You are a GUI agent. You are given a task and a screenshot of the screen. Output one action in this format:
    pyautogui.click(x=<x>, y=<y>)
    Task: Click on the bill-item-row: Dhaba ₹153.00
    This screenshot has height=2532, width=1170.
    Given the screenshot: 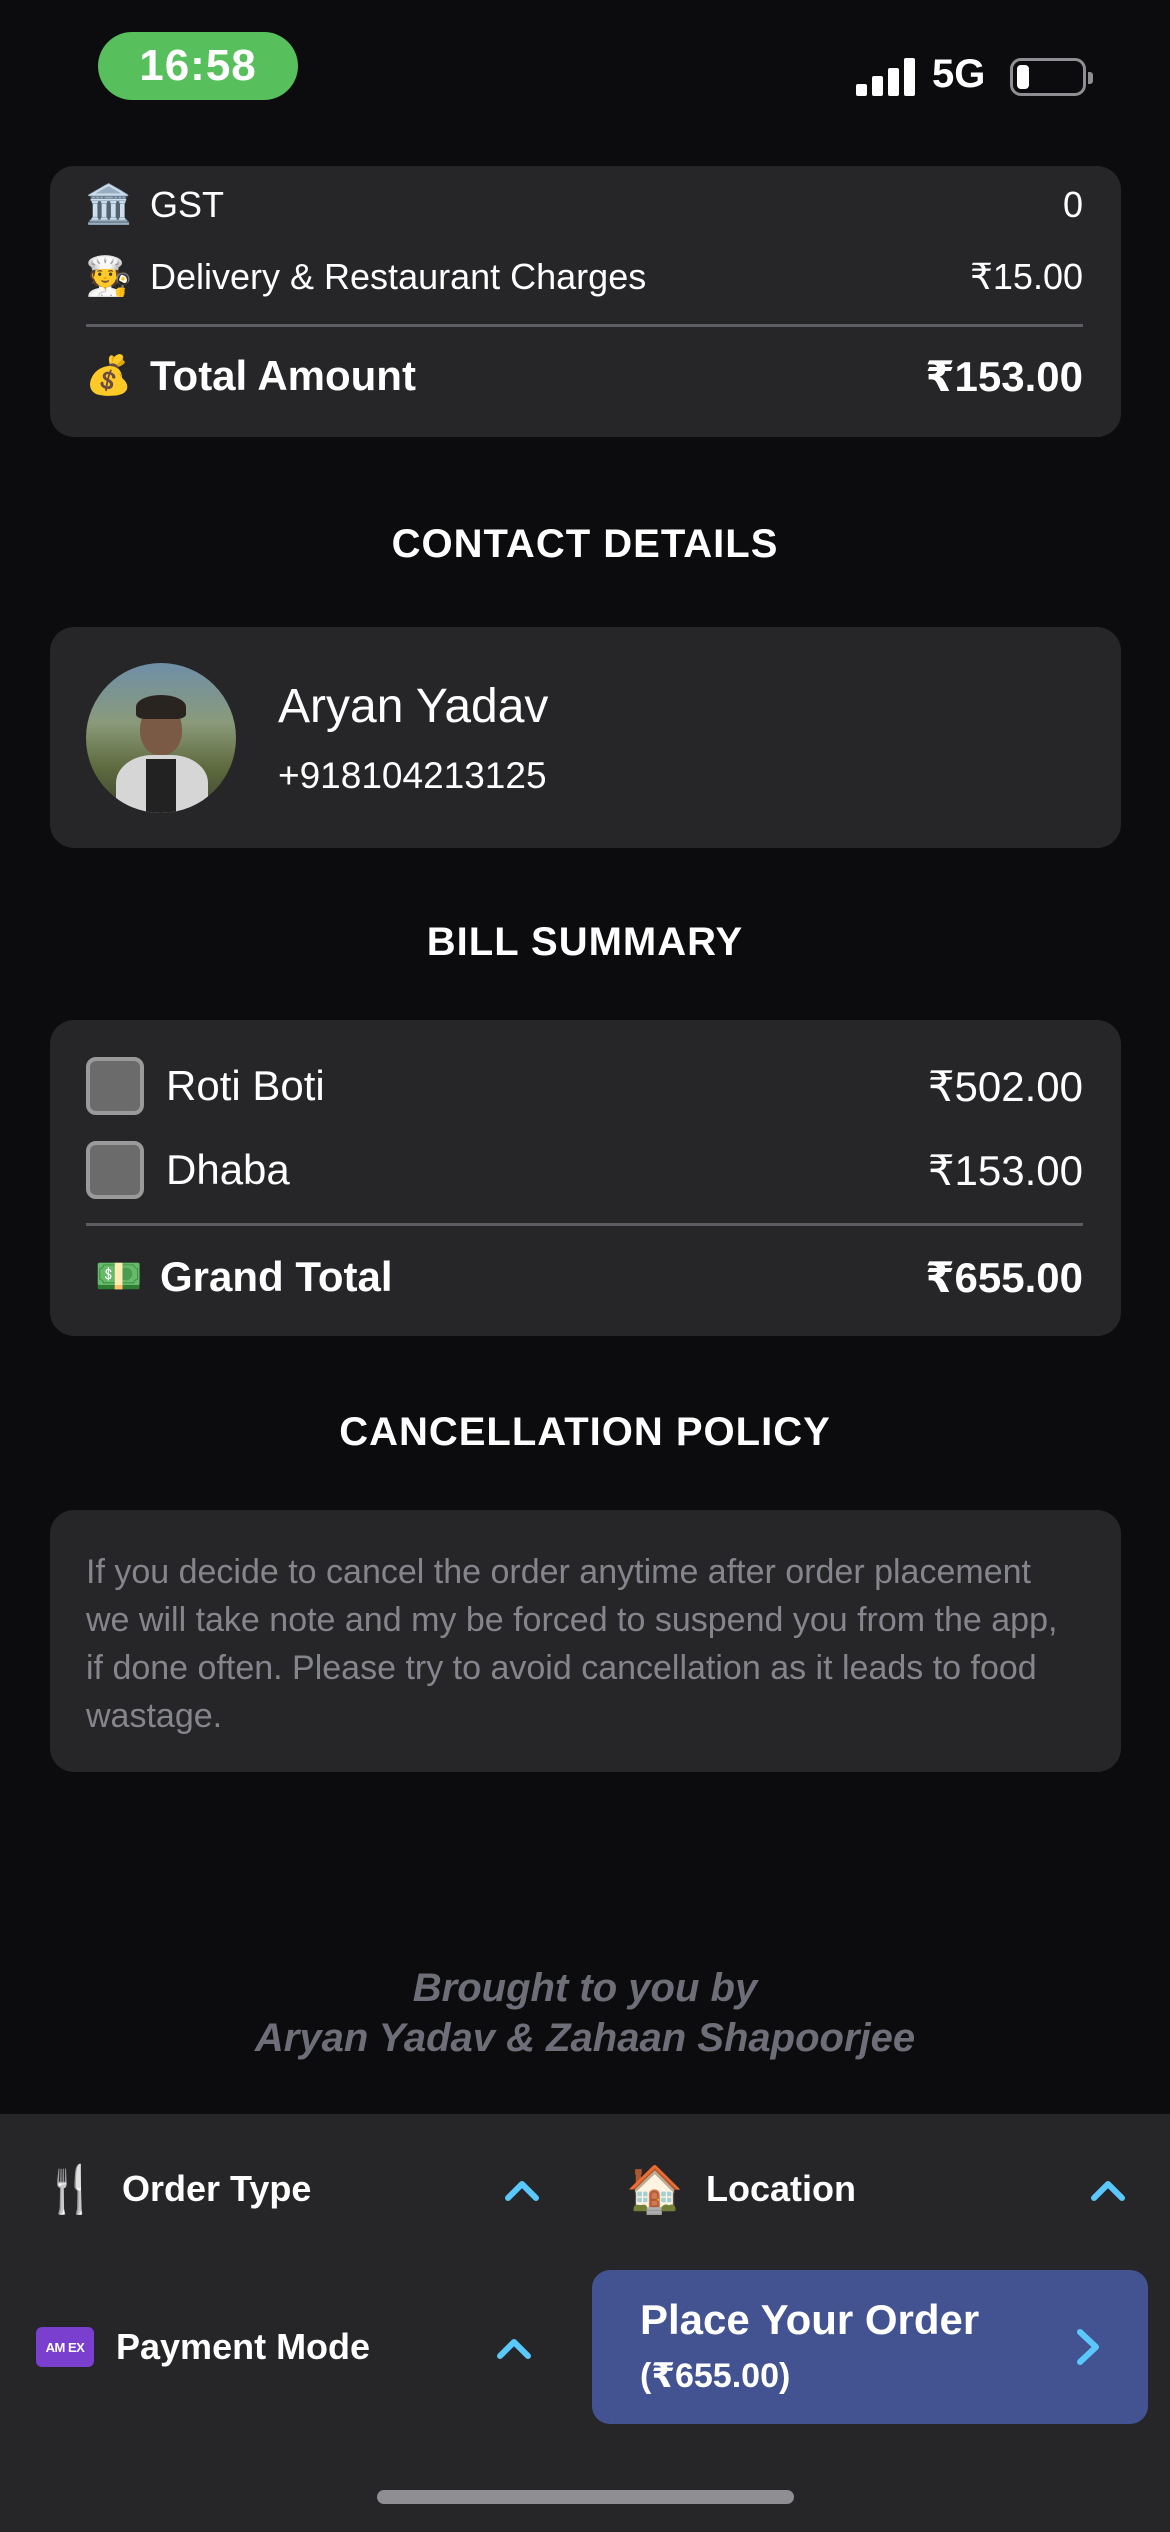 What is the action you would take?
    pyautogui.click(x=584, y=1170)
    